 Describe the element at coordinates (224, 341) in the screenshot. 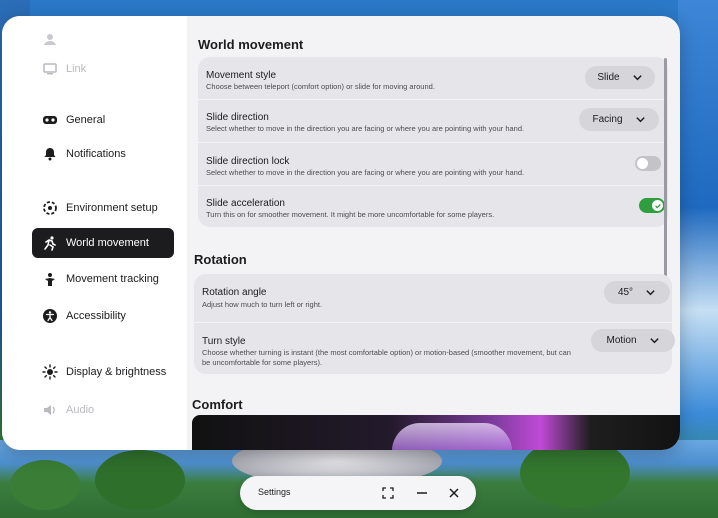

I see `setting-title: Turn style` at that location.